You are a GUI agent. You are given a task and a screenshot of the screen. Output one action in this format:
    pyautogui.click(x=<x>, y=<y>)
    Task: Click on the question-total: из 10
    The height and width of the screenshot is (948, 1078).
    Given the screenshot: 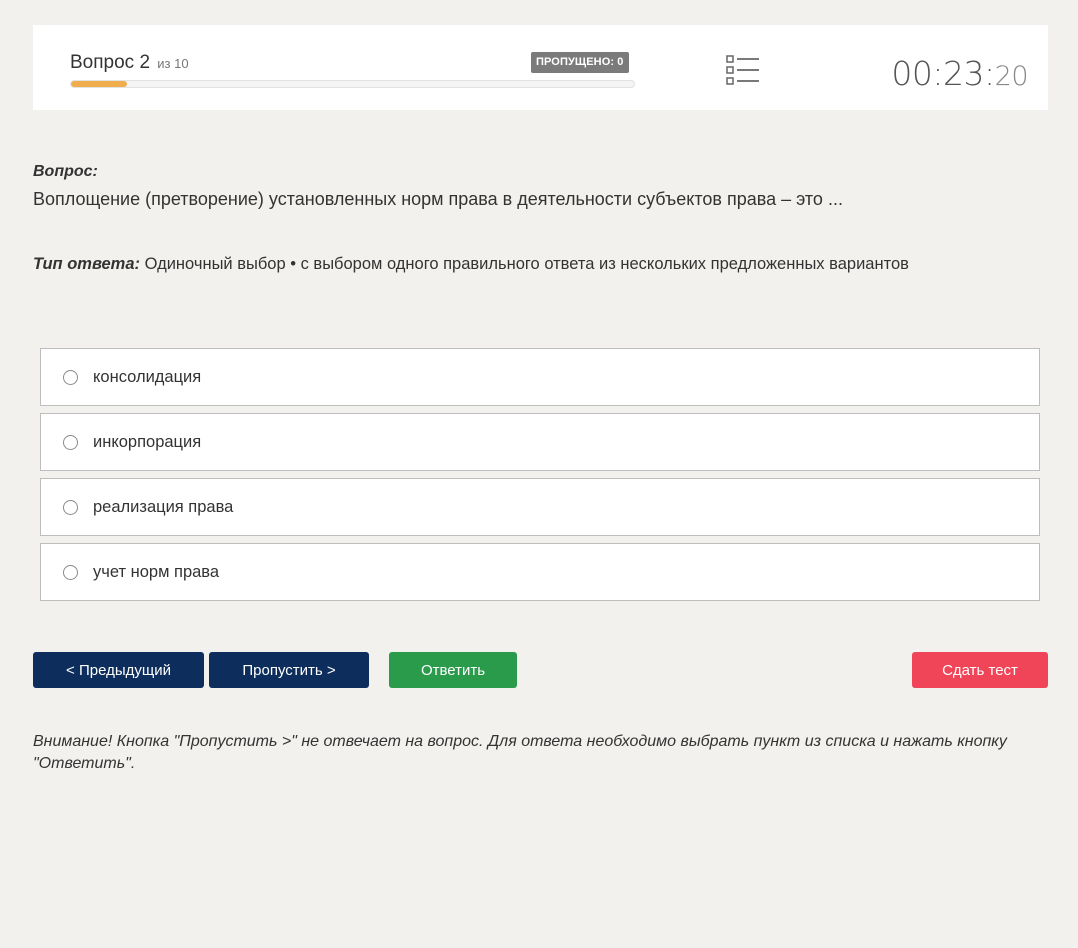 What is the action you would take?
    pyautogui.click(x=173, y=63)
    